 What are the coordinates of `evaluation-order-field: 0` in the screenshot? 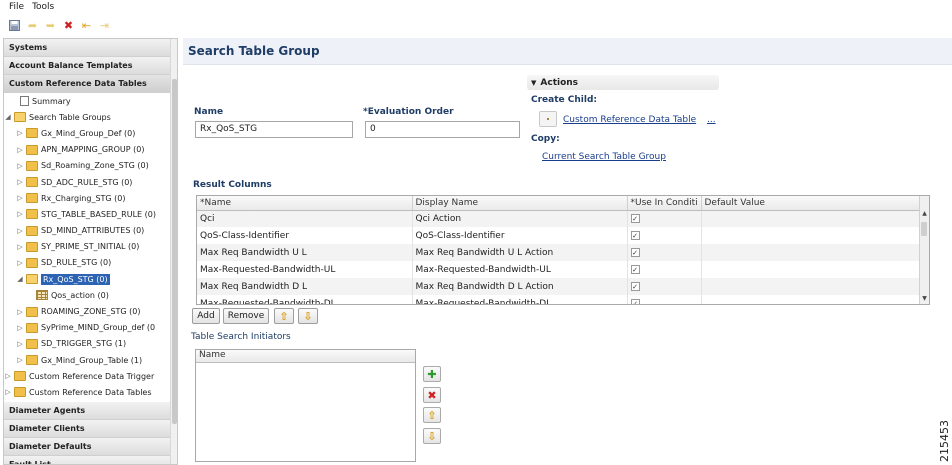 It's located at (442, 129).